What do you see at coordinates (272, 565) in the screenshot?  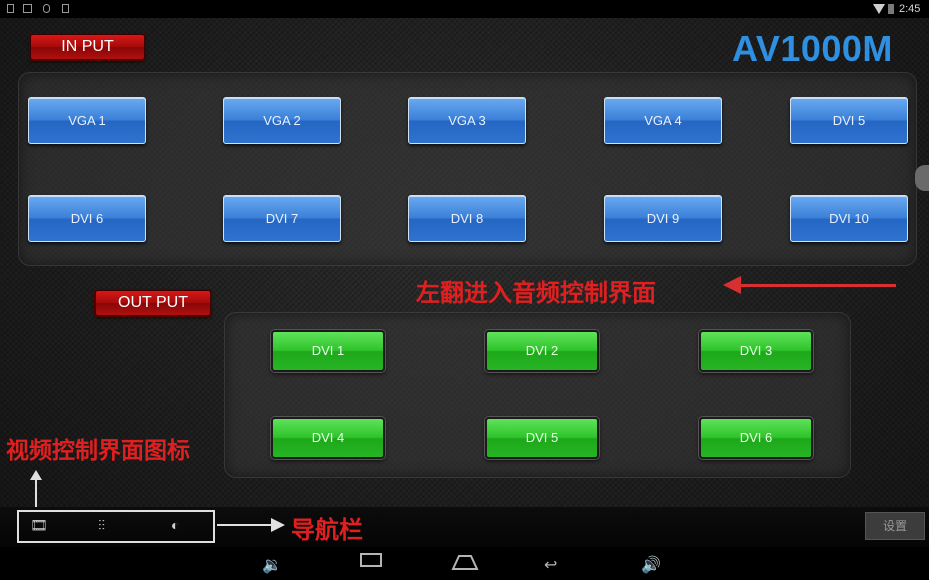 I see `volume-down-icon: 🔉` at bounding box center [272, 565].